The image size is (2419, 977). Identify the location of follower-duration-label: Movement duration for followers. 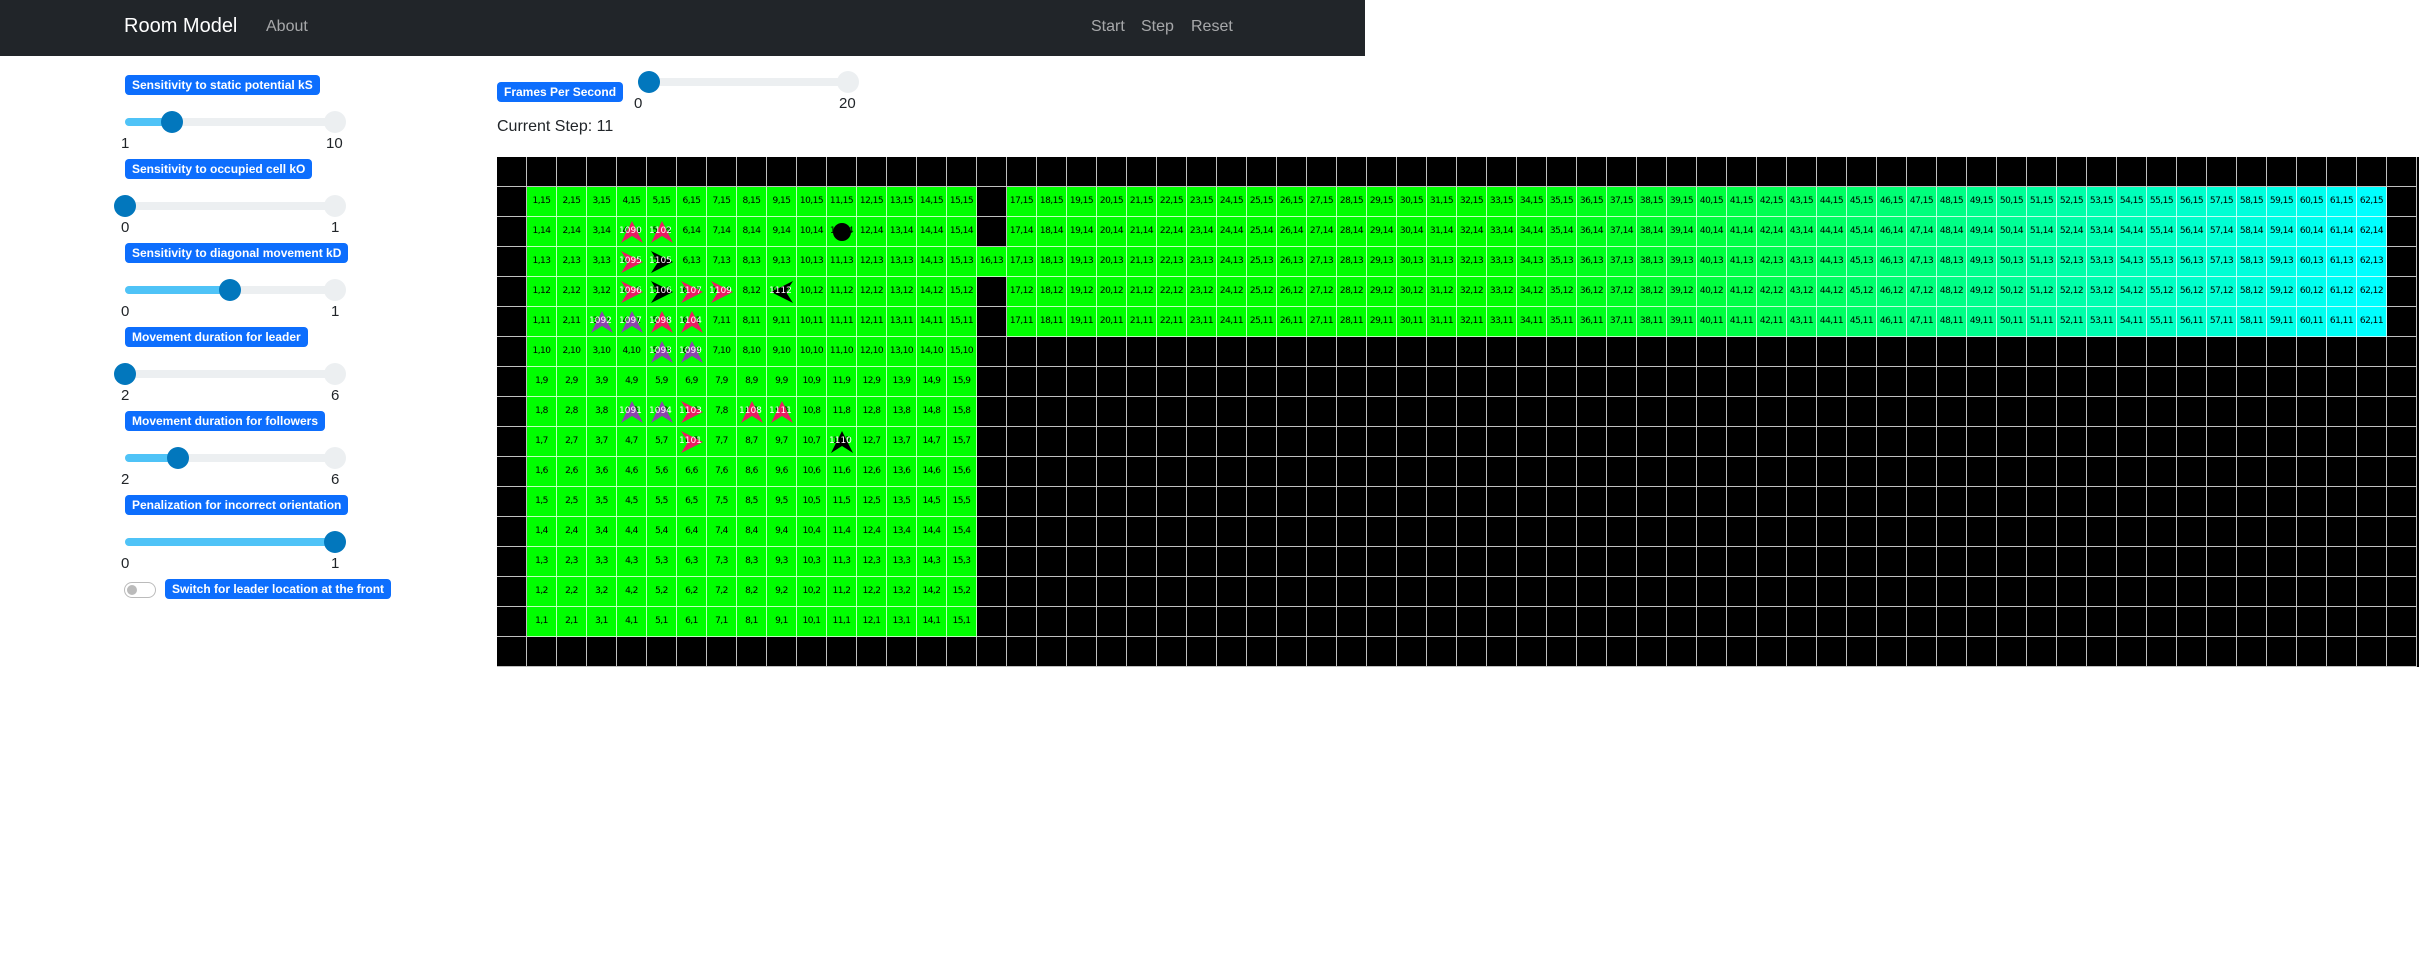
(225, 421).